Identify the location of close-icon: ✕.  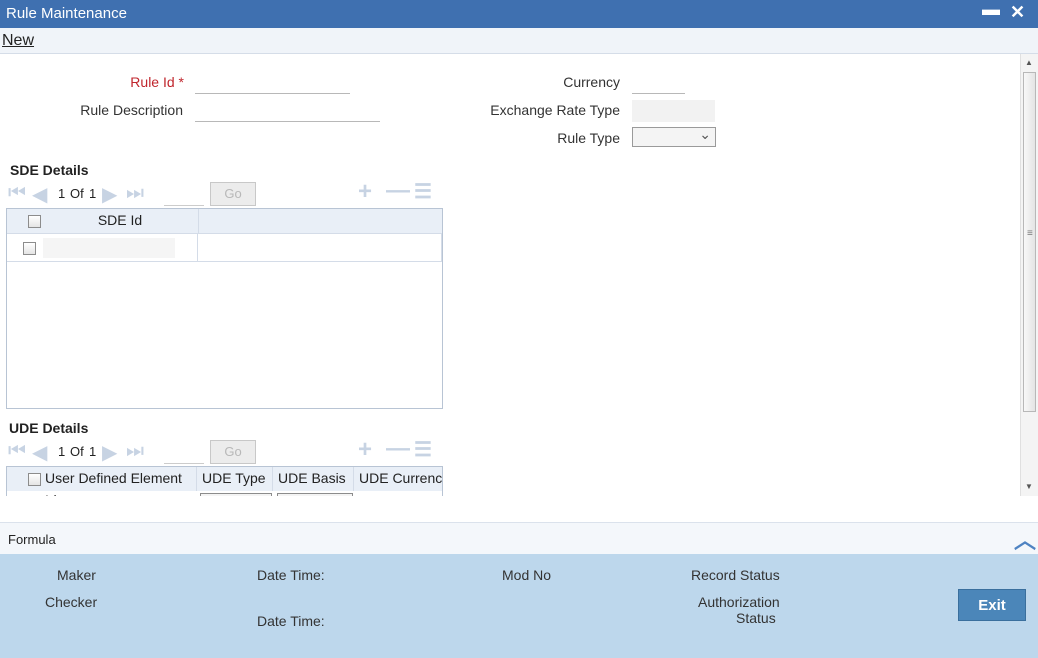
(1017, 12).